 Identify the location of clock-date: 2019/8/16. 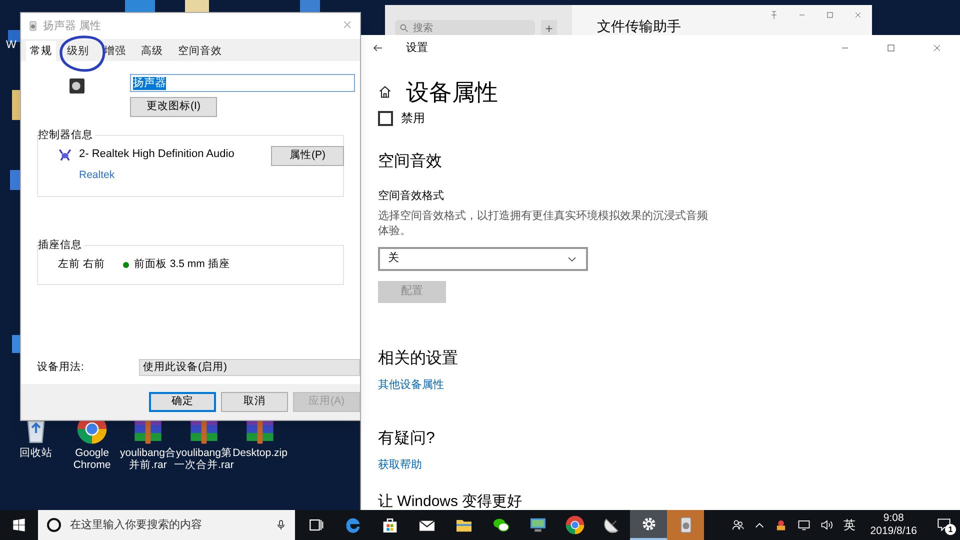
(893, 531).